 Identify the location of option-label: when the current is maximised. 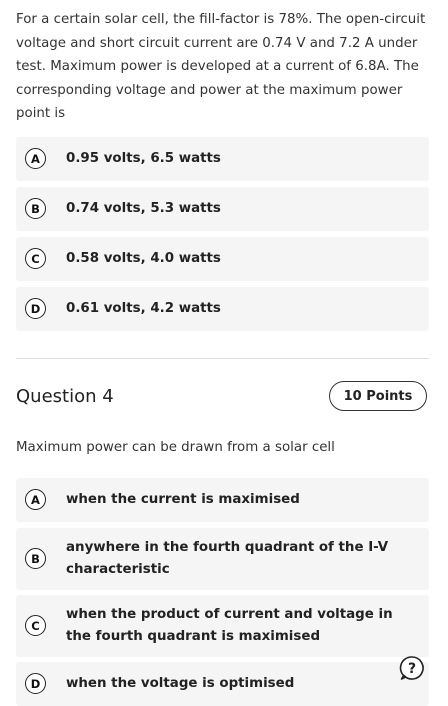
(183, 499).